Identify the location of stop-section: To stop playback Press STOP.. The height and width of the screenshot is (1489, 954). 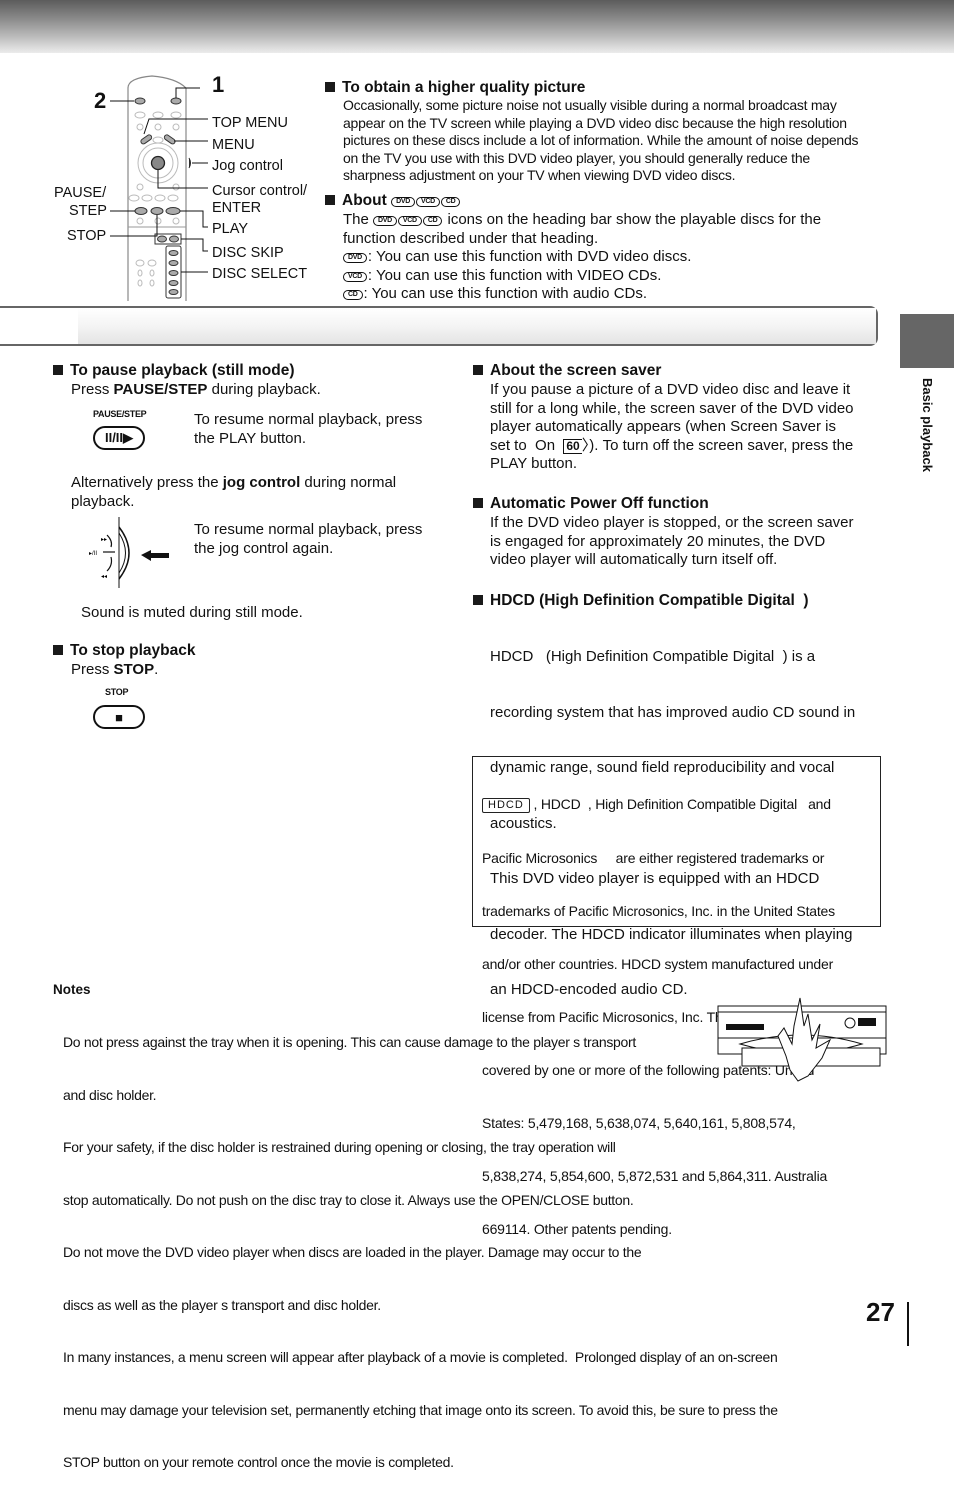
(253, 660).